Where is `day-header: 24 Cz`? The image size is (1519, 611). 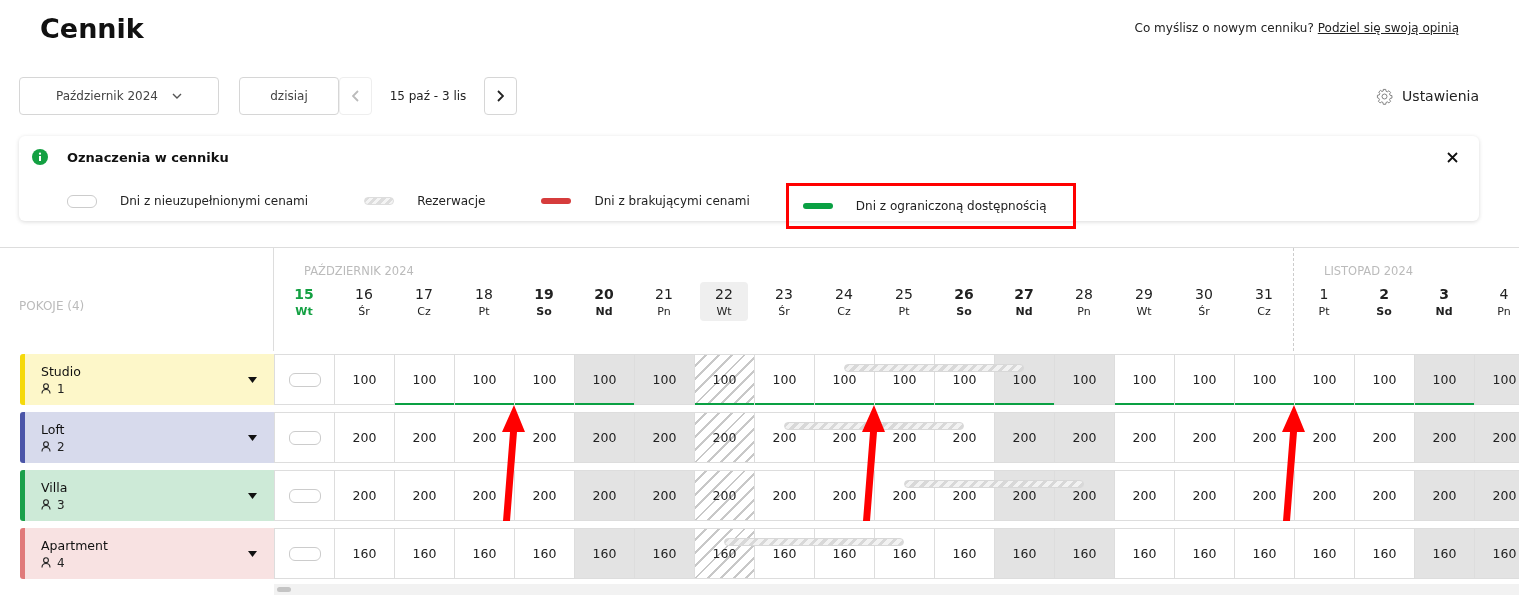
day-header: 24 Cz is located at coordinates (844, 301).